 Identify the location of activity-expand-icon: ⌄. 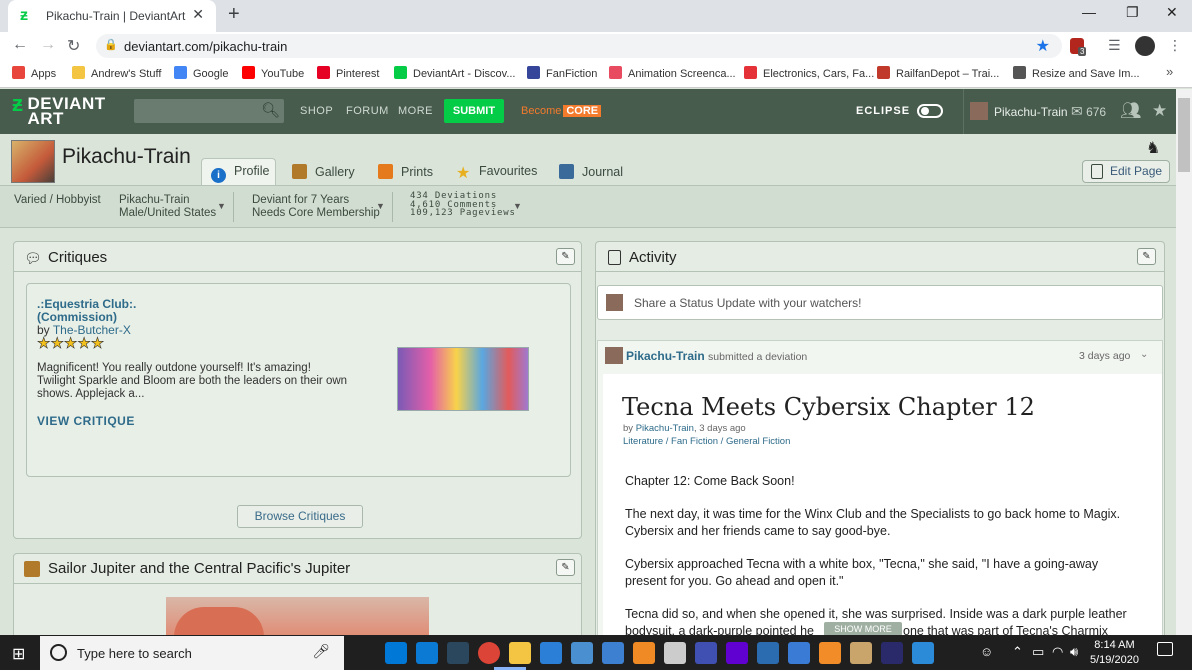
(1144, 354).